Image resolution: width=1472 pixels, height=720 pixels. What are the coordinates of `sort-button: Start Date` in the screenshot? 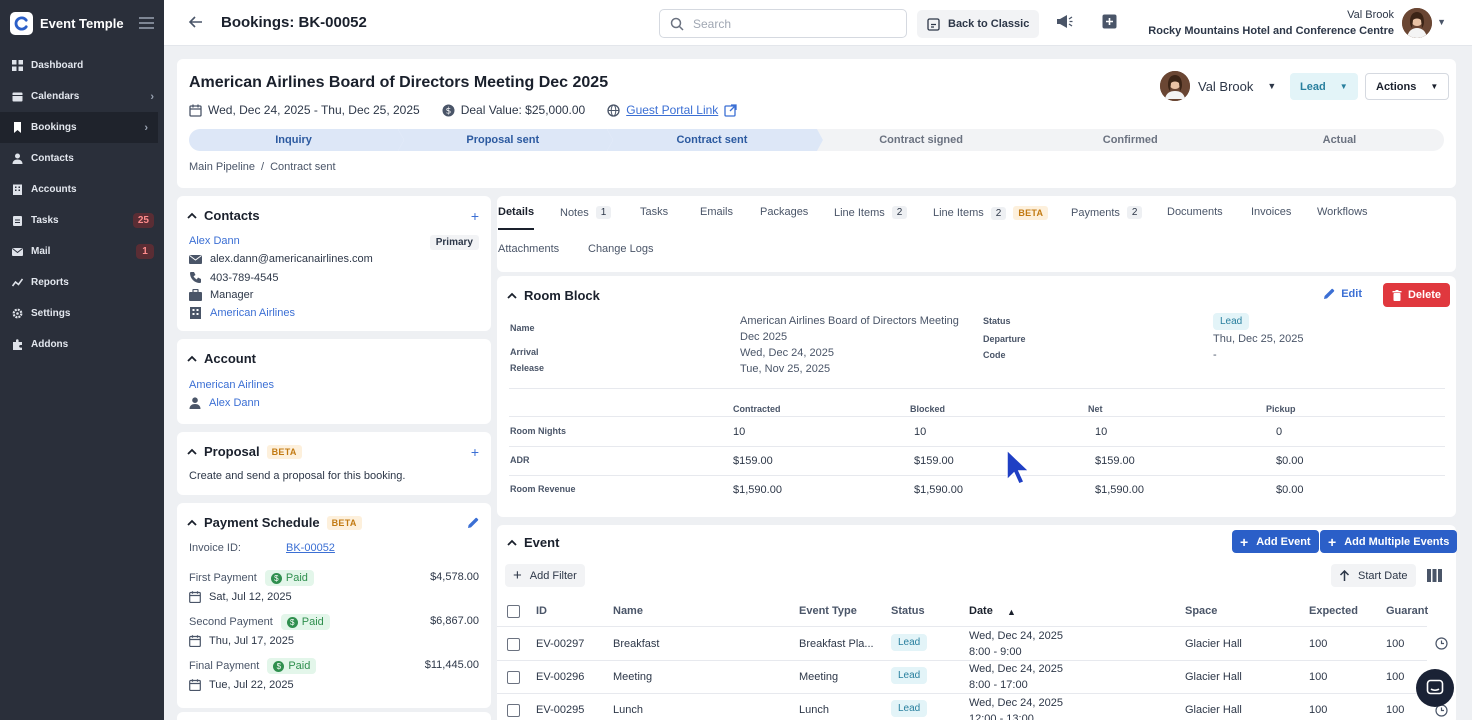 It's located at (1373, 575).